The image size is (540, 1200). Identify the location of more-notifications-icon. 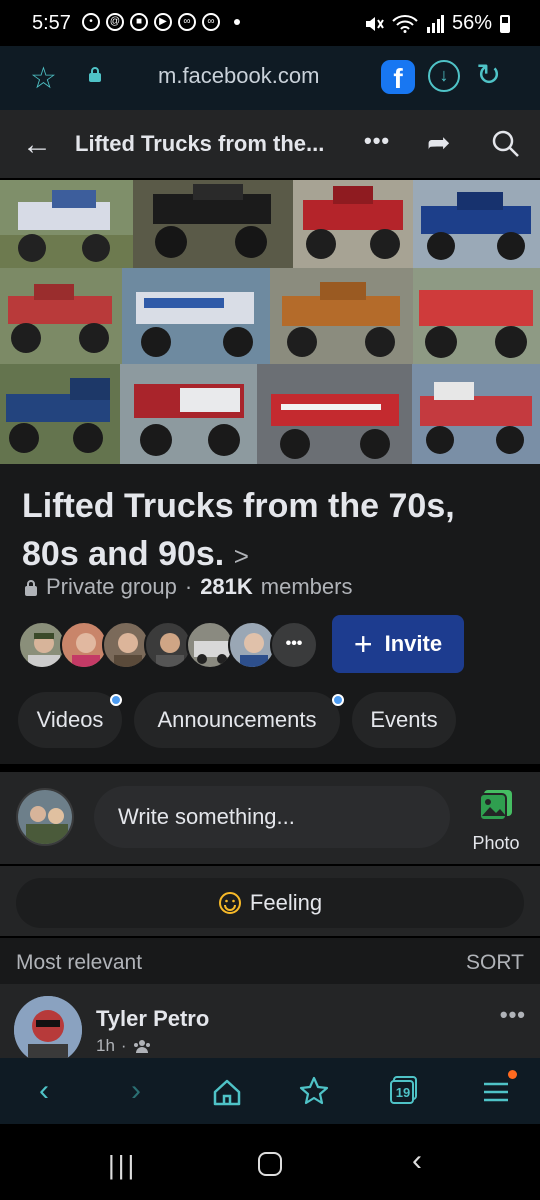
(237, 22).